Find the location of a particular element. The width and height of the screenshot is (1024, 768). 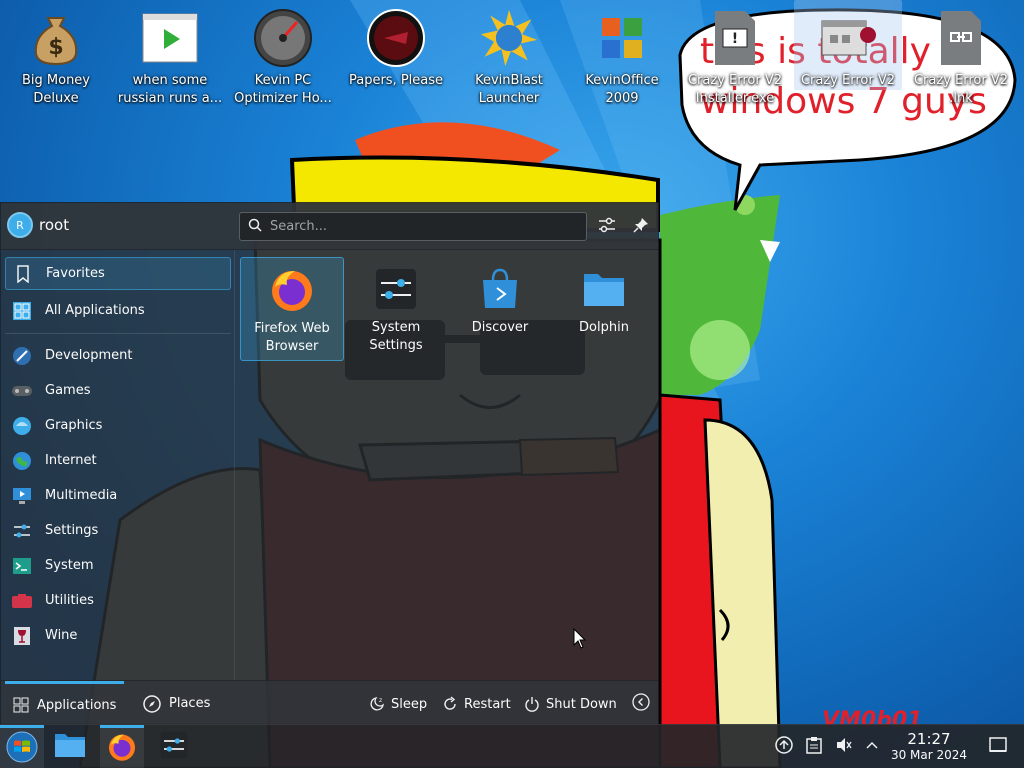

gamepad-icon is located at coordinates (22, 391).